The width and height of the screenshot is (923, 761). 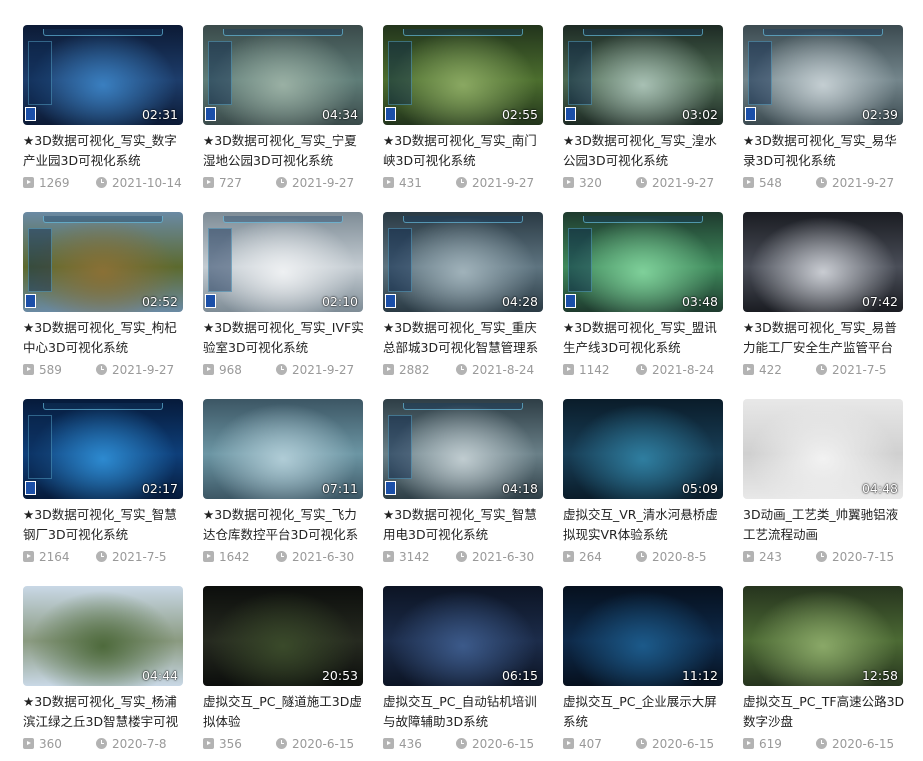 What do you see at coordinates (339, 488) in the screenshot?
I see `video-duration: 07:11` at bounding box center [339, 488].